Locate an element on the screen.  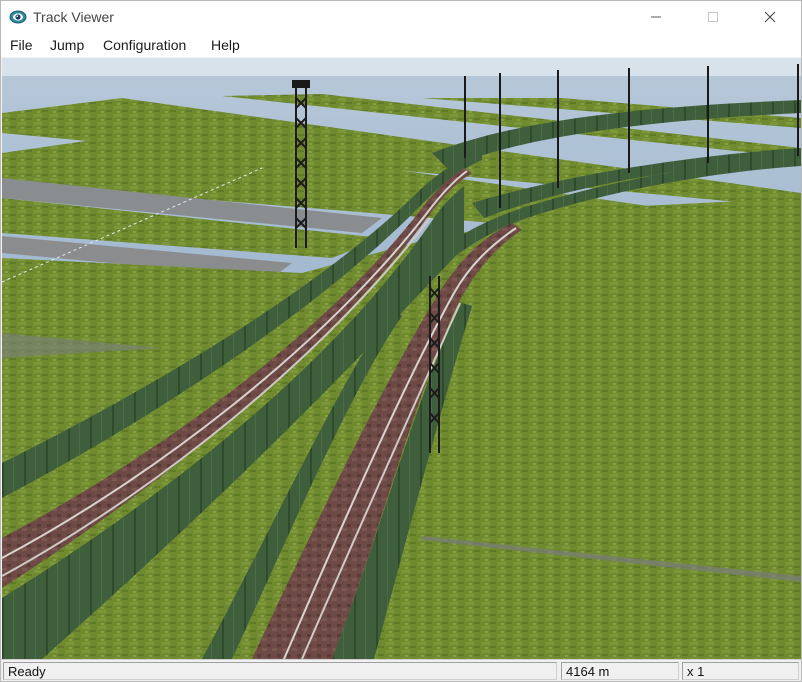
status-distance: 4164 m is located at coordinates (620, 671).